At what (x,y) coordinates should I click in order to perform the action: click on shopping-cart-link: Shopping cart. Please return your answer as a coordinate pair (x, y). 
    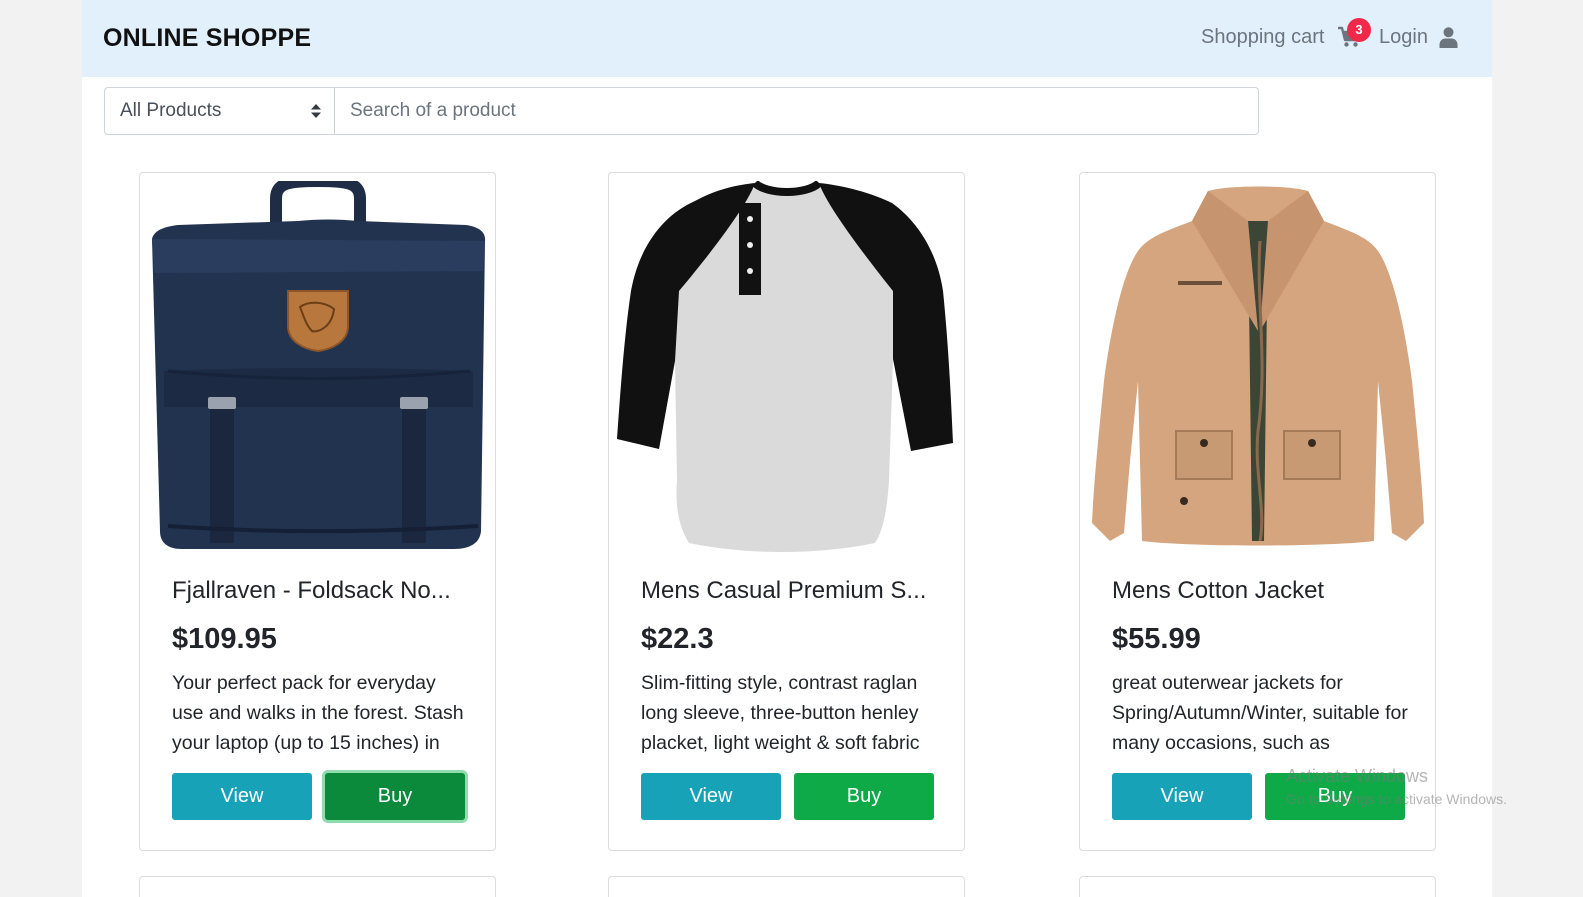
    Looking at the image, I should click on (1262, 37).